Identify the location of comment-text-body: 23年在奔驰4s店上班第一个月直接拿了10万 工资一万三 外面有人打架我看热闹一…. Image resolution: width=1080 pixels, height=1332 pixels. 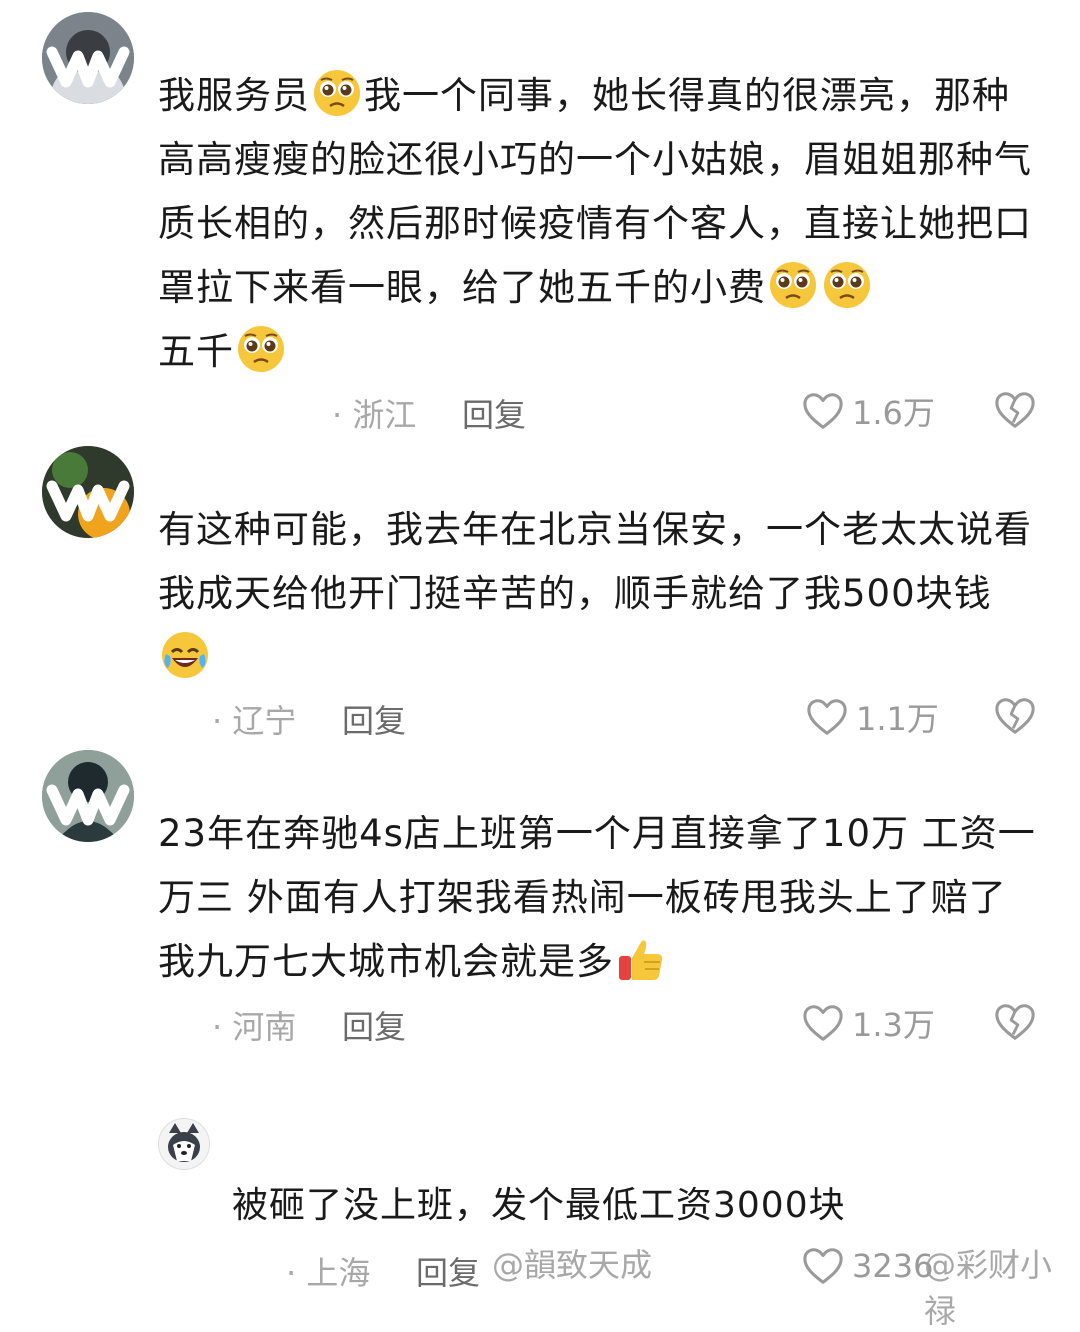
(597, 897).